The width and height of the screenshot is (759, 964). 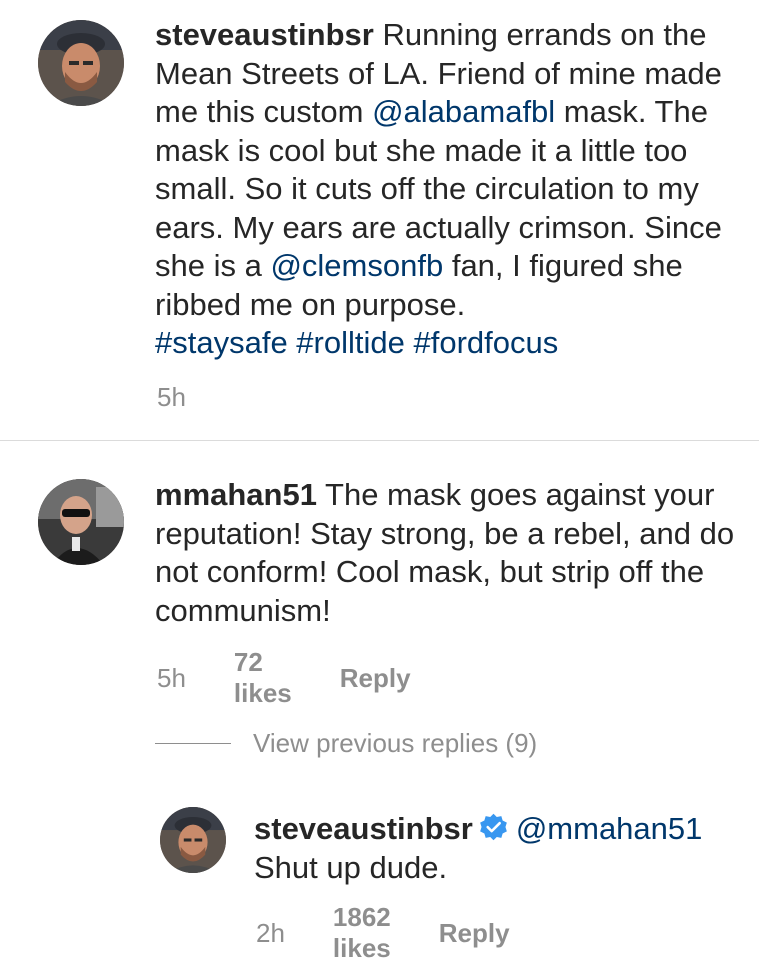 I want to click on divider, so click(x=379, y=440).